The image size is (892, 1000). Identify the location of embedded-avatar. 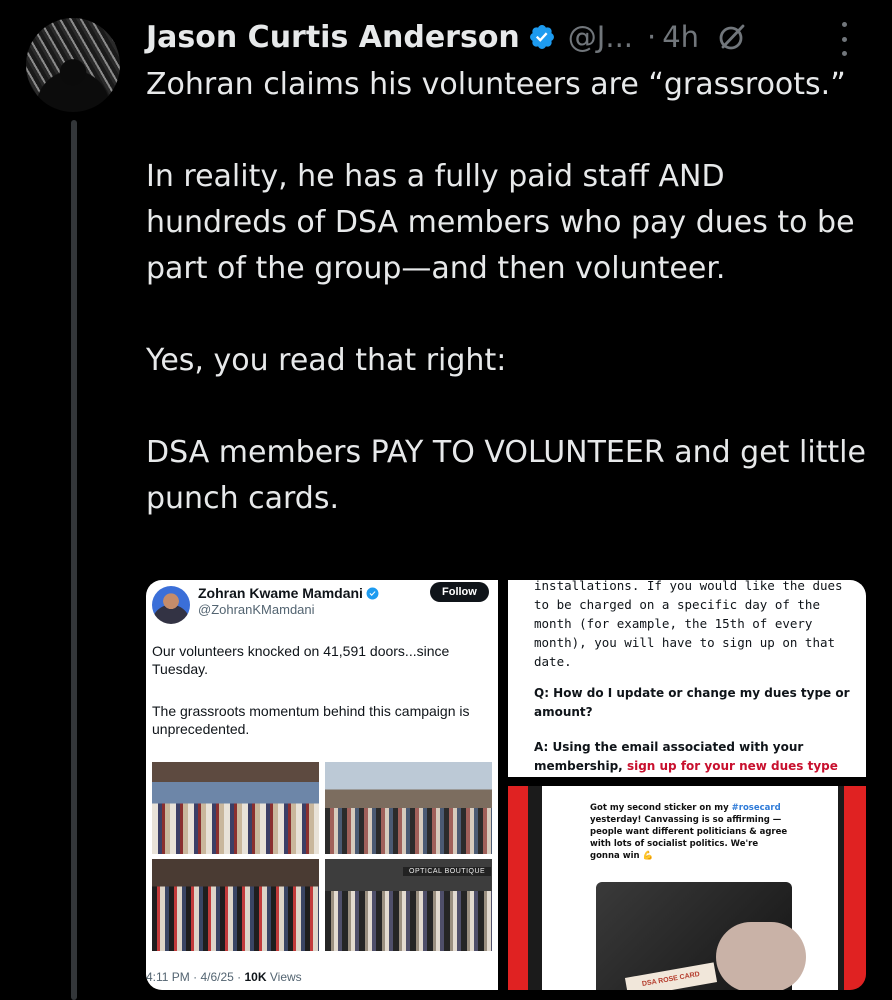
(171, 605).